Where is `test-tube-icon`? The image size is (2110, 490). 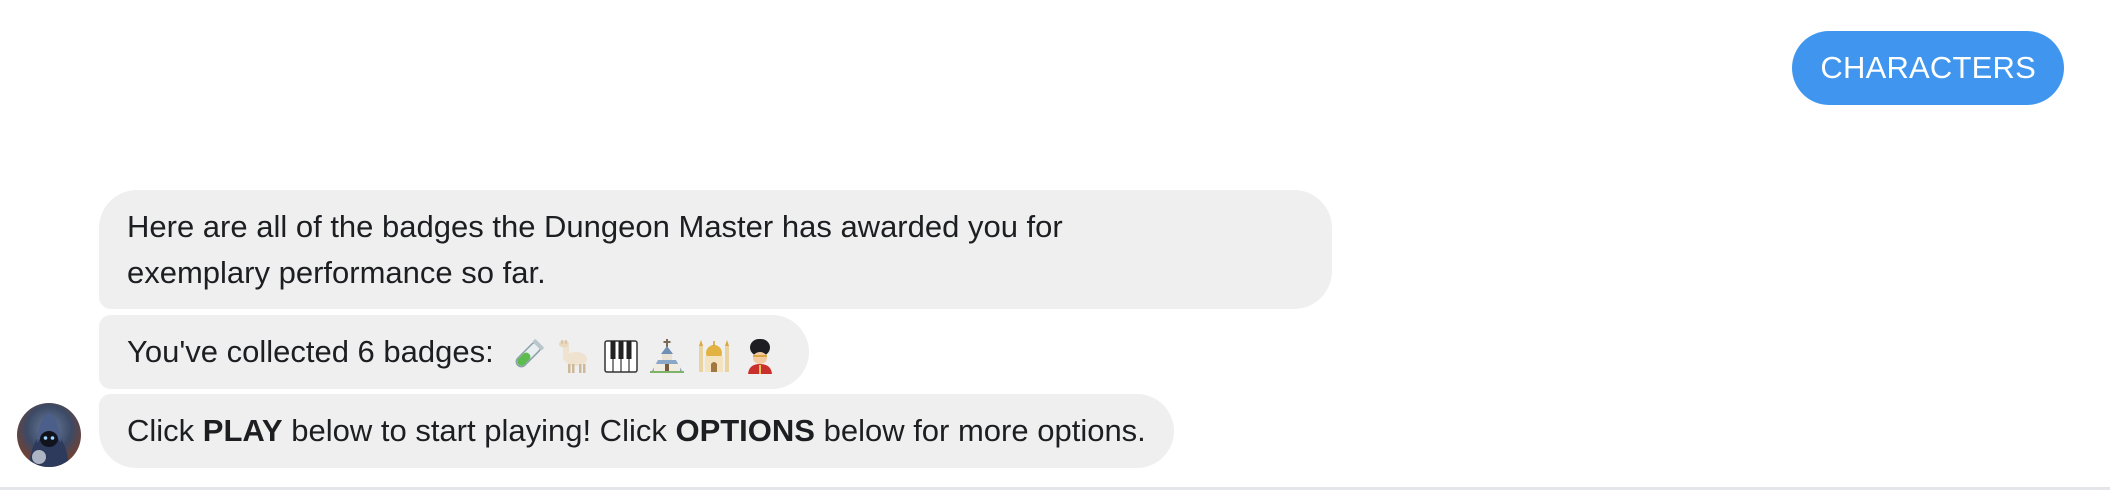 test-tube-icon is located at coordinates (530, 353).